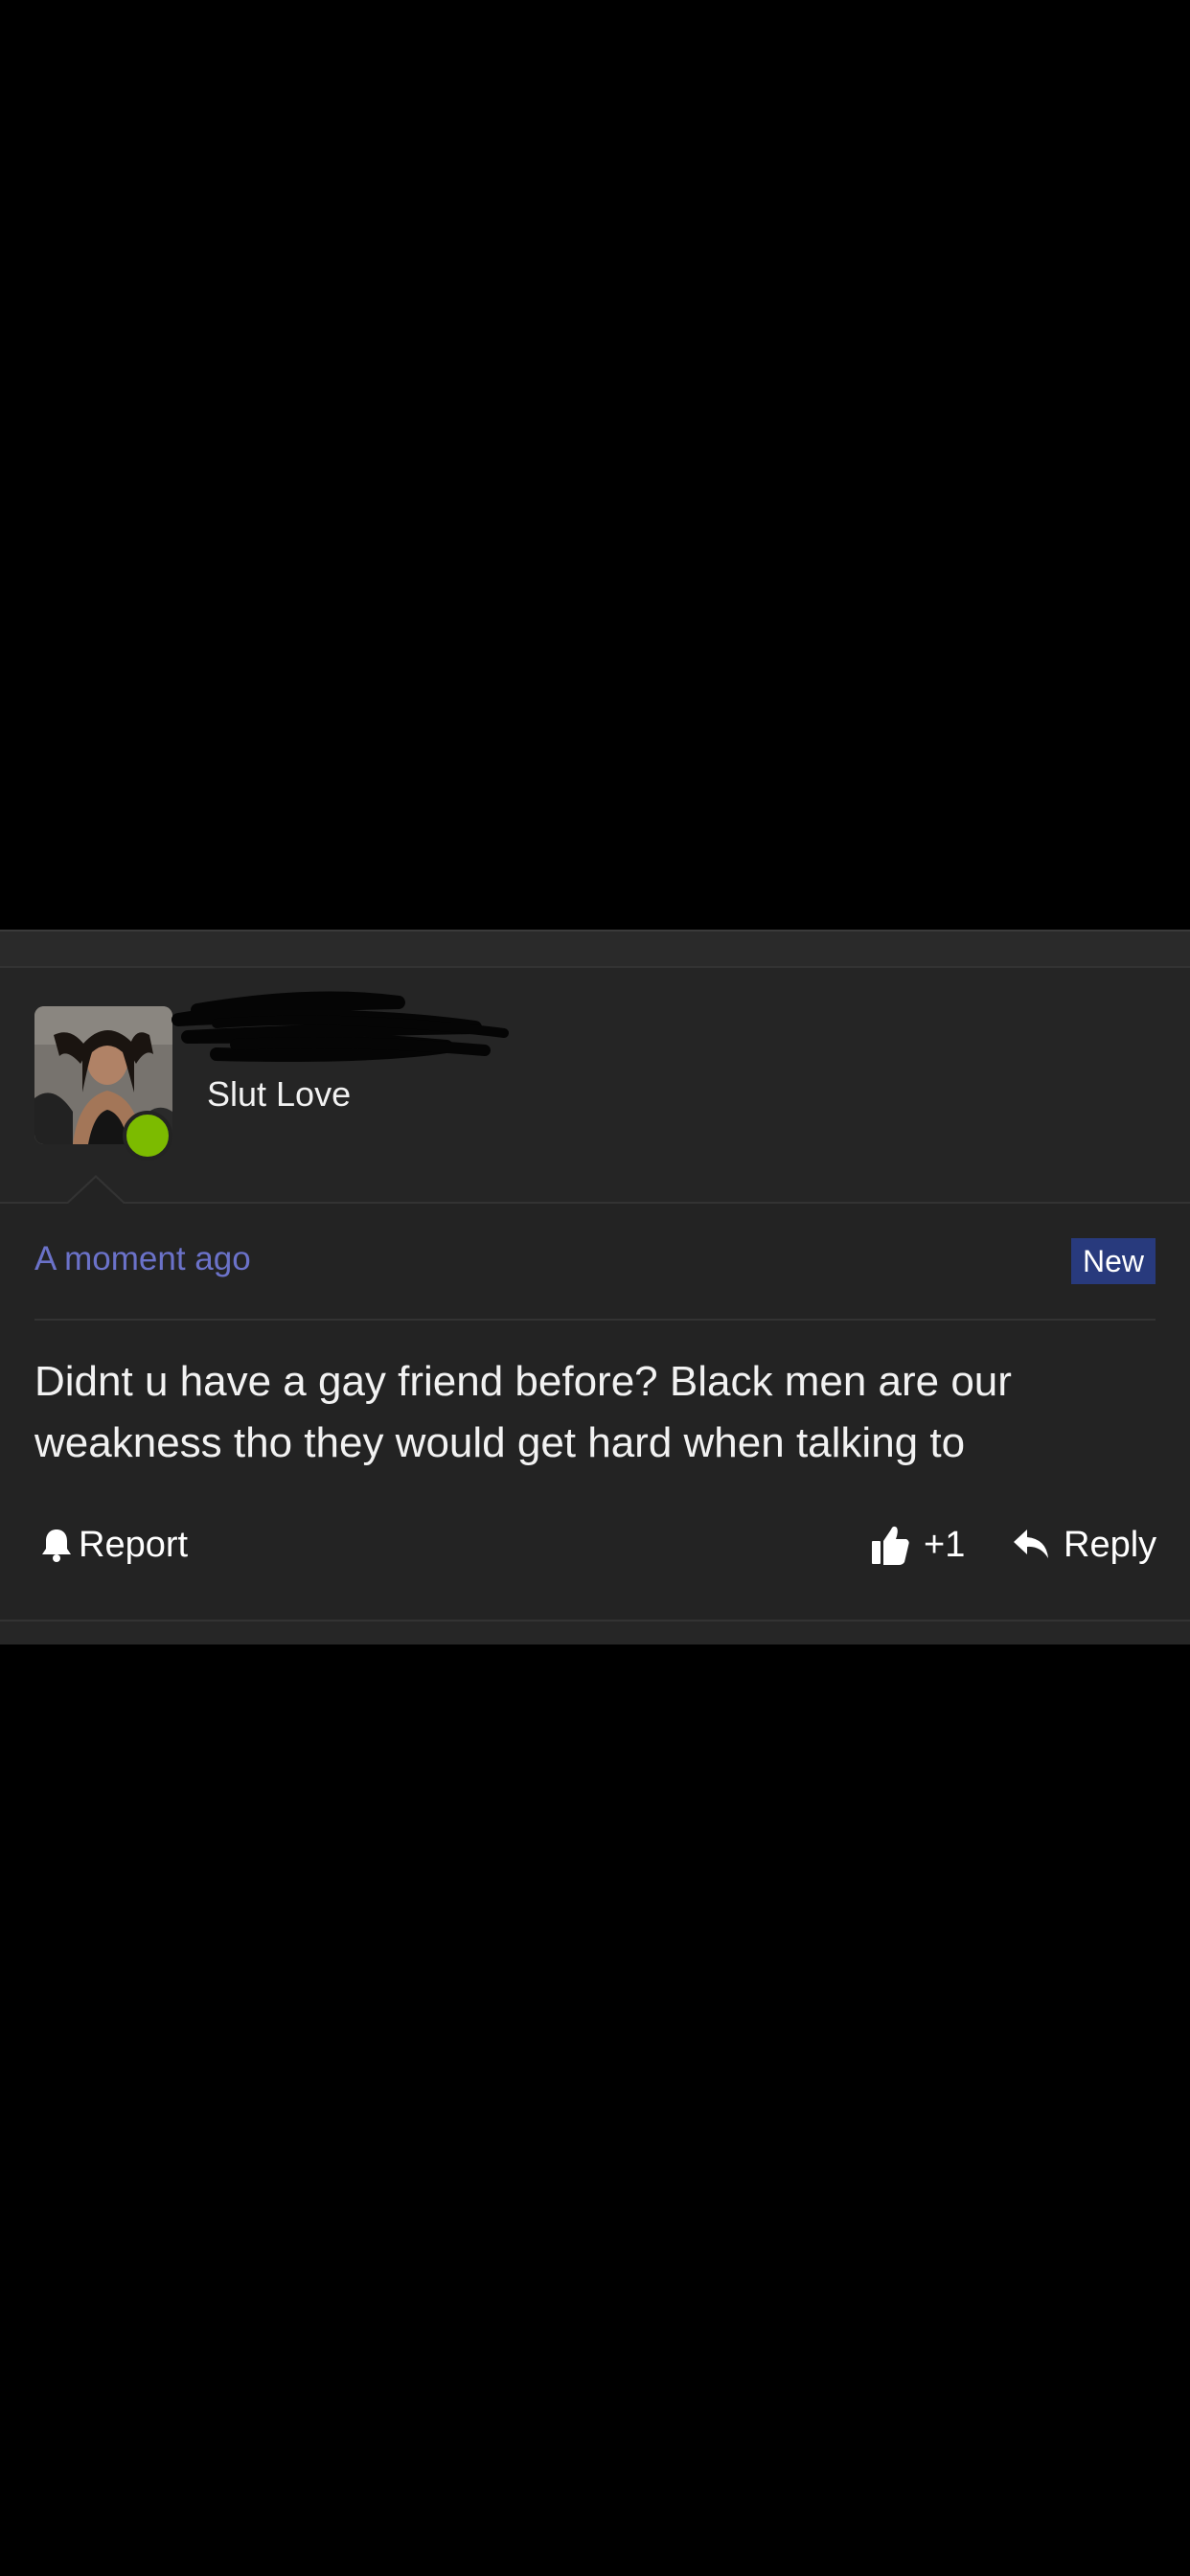  Describe the element at coordinates (1113, 1261) in the screenshot. I see `new-badge: New` at that location.